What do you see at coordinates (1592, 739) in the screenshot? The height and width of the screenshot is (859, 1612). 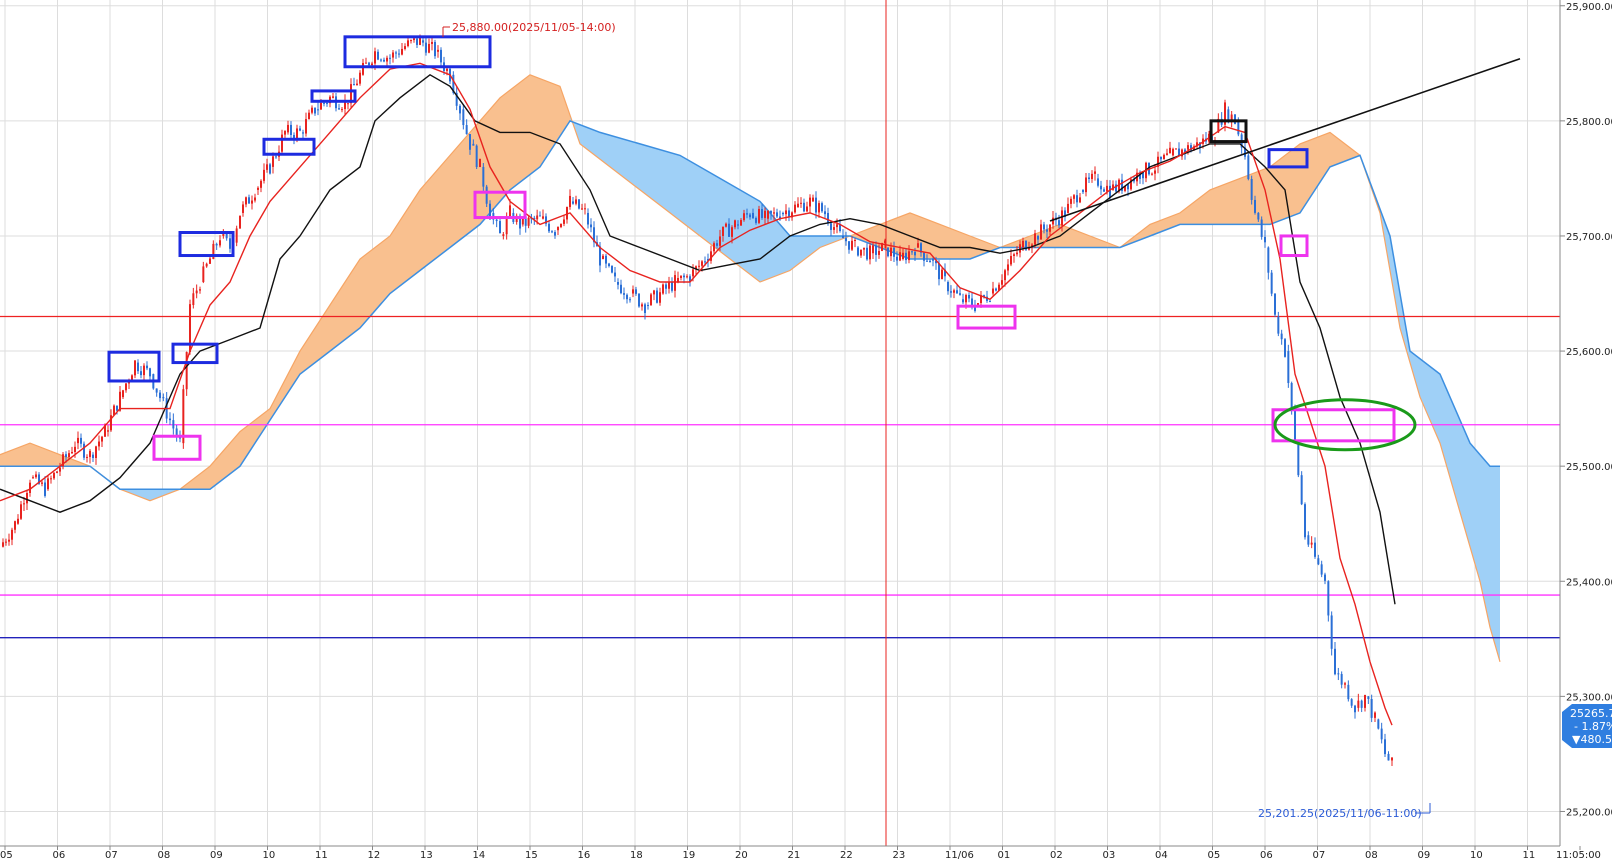 I see `badge-change: ▼480.50` at bounding box center [1592, 739].